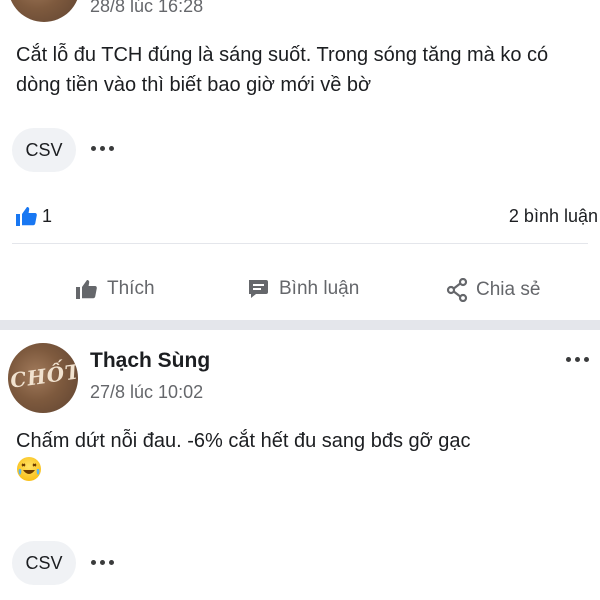 The height and width of the screenshot is (600, 600). I want to click on post1-timestamp: 28/8 lúc 16:28, so click(146, 8).